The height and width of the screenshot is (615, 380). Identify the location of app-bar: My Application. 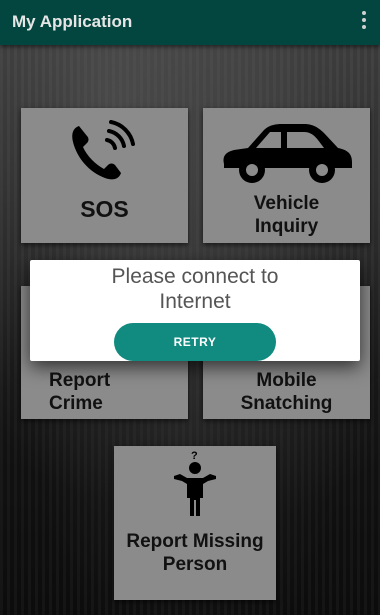
(190, 22).